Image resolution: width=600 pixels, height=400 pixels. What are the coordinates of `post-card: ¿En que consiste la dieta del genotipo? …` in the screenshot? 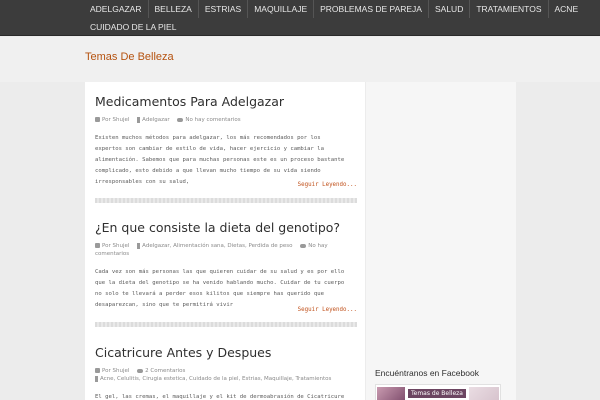 It's located at (226, 273).